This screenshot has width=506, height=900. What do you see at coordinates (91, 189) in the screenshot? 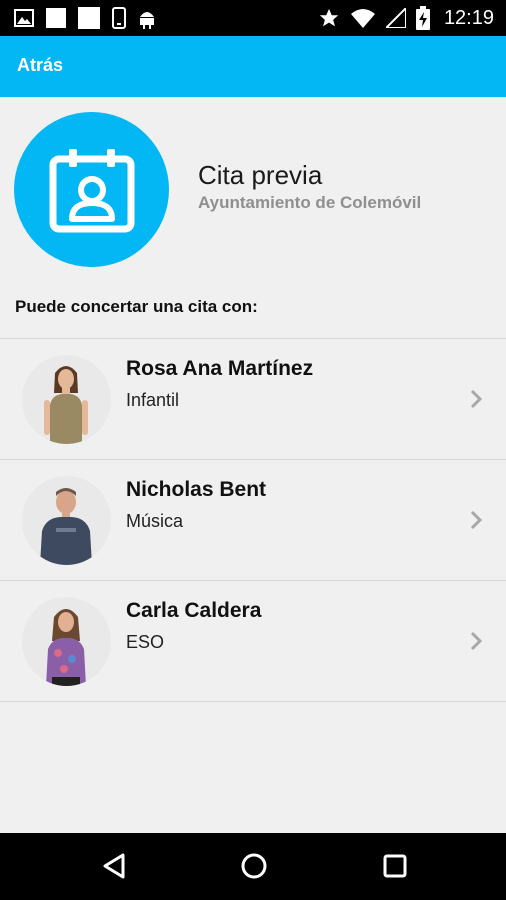
I see `calendar-person-icon` at bounding box center [91, 189].